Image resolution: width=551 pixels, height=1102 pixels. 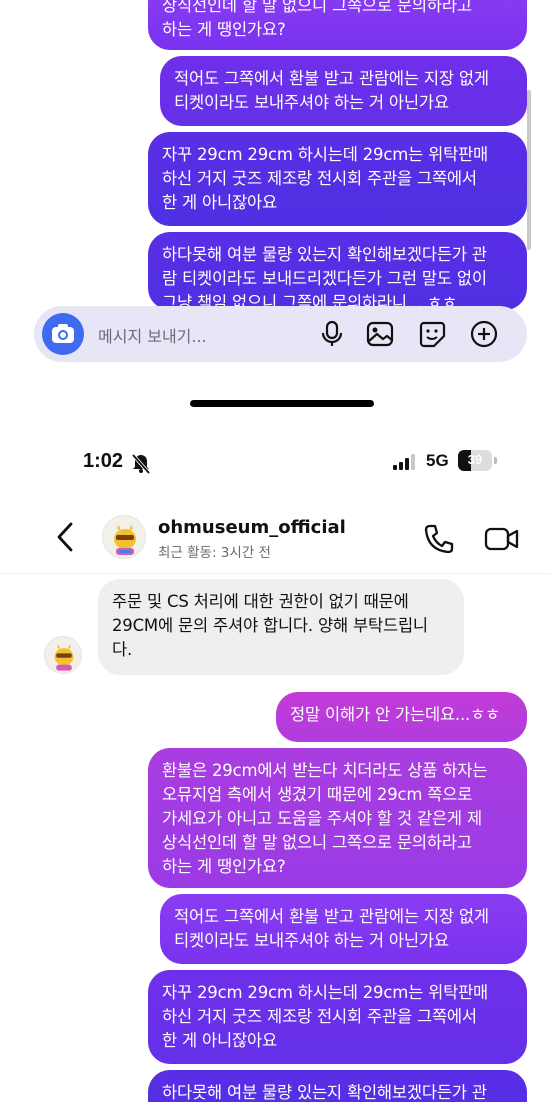 What do you see at coordinates (337, 1086) in the screenshot?
I see `message-bubble: 하다못해 여분 물량 있는지 확인해보겠다든가 관` at bounding box center [337, 1086].